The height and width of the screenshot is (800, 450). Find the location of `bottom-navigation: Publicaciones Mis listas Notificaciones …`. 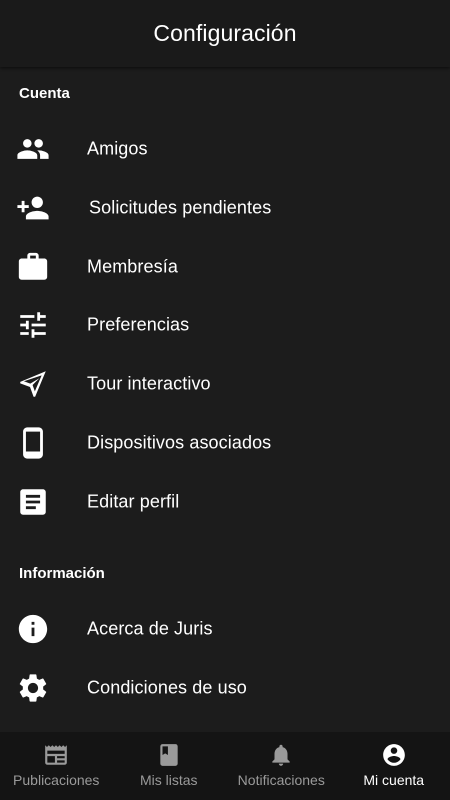

bottom-navigation: Publicaciones Mis listas Notificaciones … is located at coordinates (225, 766).